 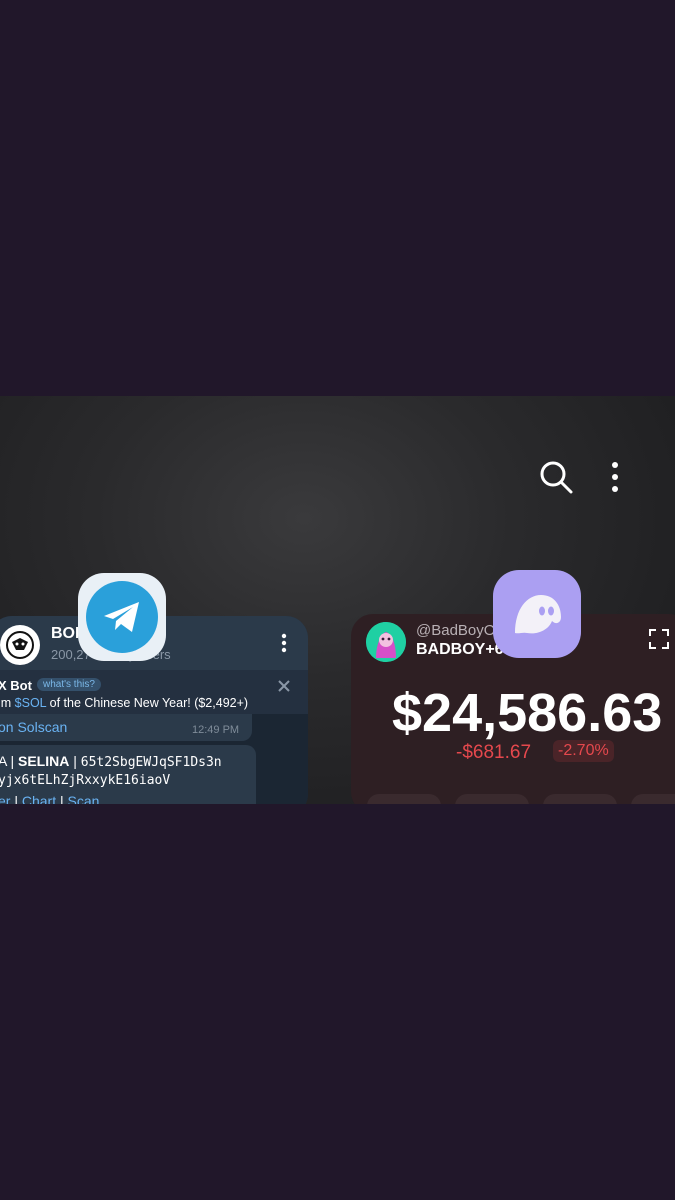 What do you see at coordinates (386, 642) in the screenshot?
I see `avatar` at bounding box center [386, 642].